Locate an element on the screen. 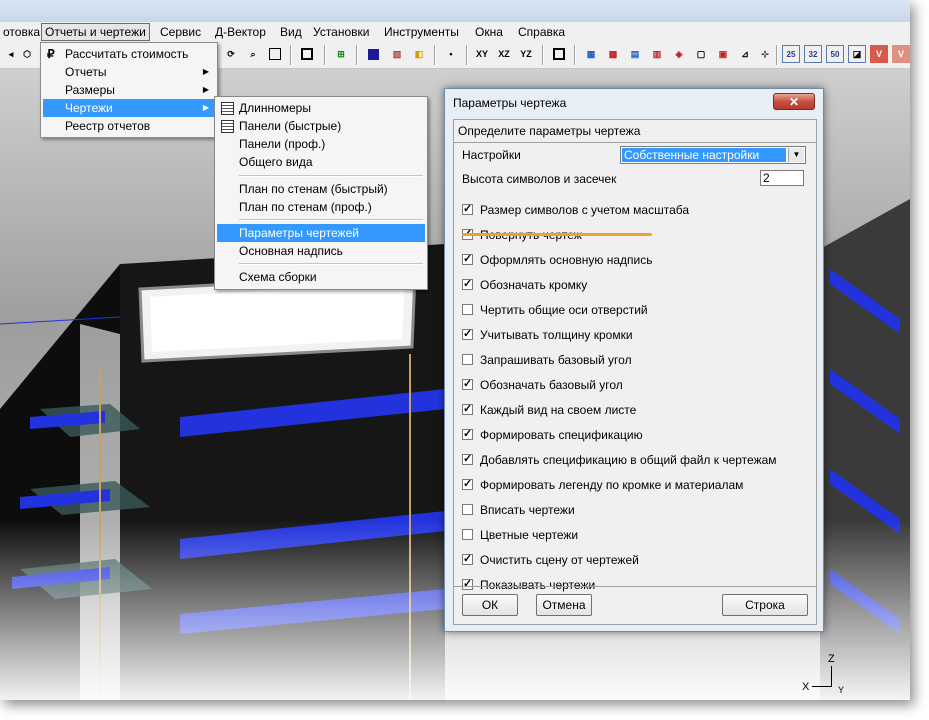 The image size is (929, 720). color-fill-icon is located at coordinates (373, 54).